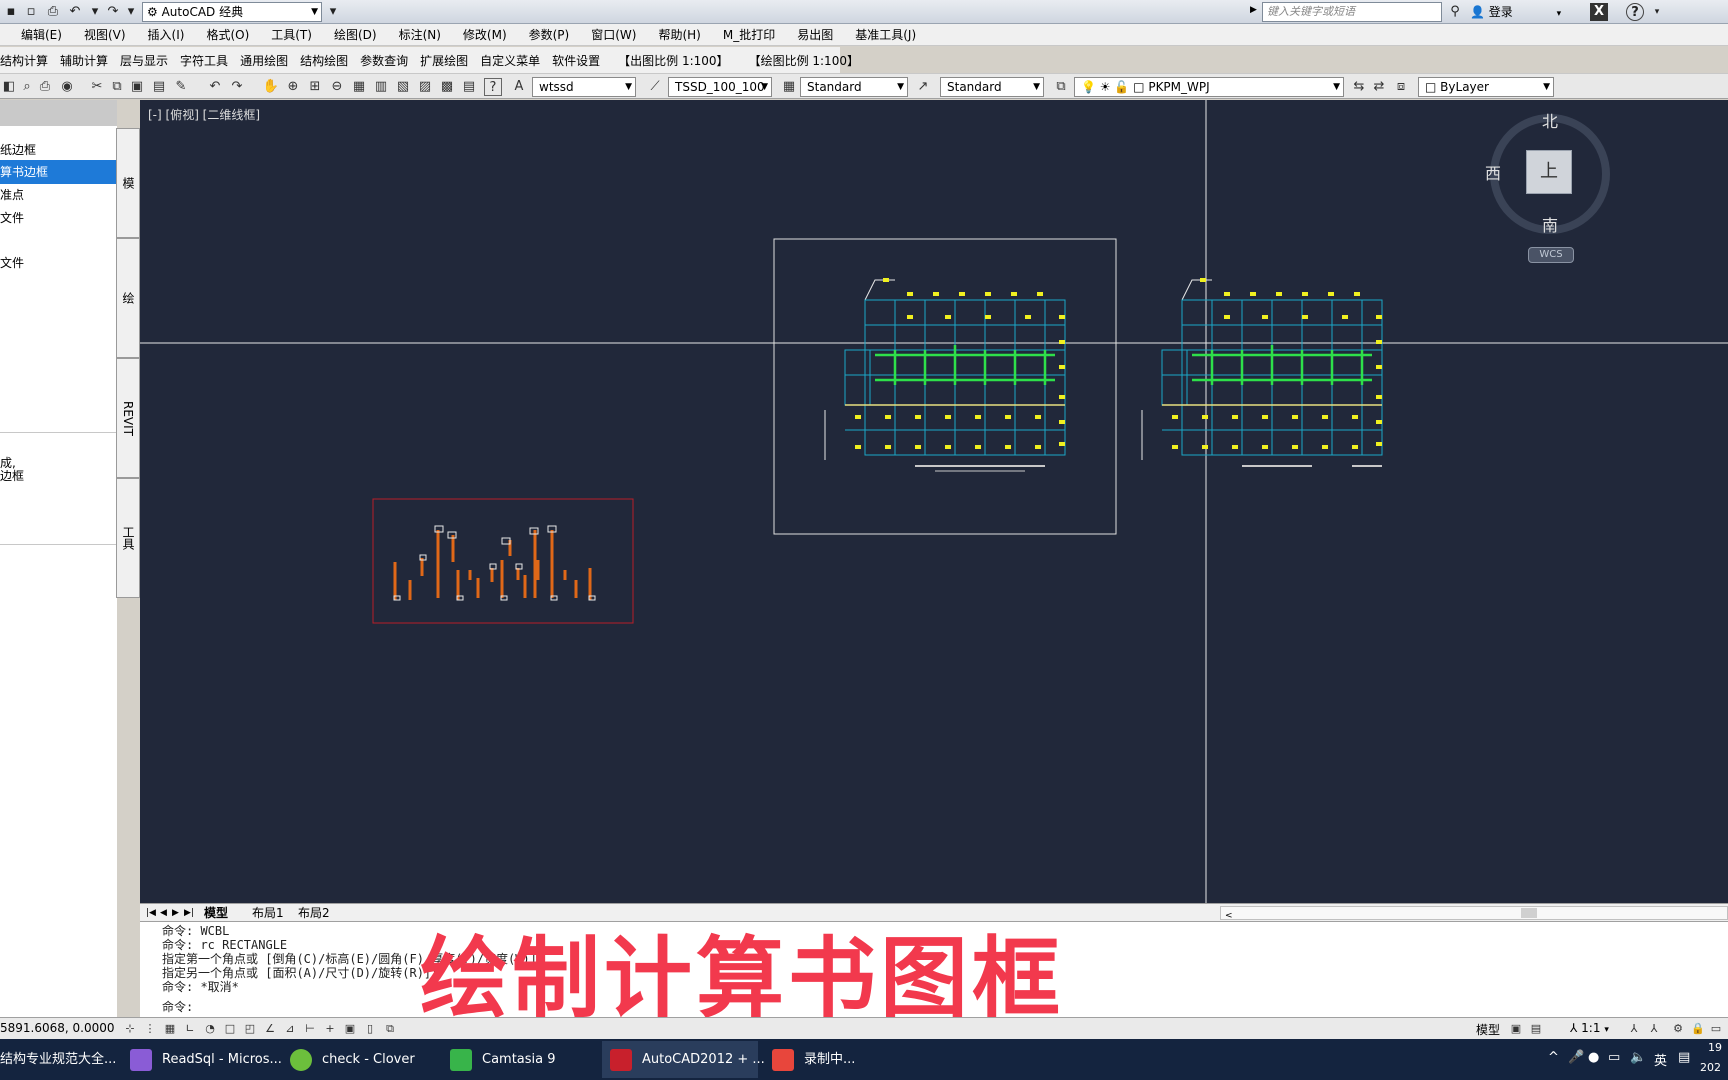  What do you see at coordinates (1684, 1057) in the screenshot?
I see `notification-icon: ▤` at bounding box center [1684, 1057].